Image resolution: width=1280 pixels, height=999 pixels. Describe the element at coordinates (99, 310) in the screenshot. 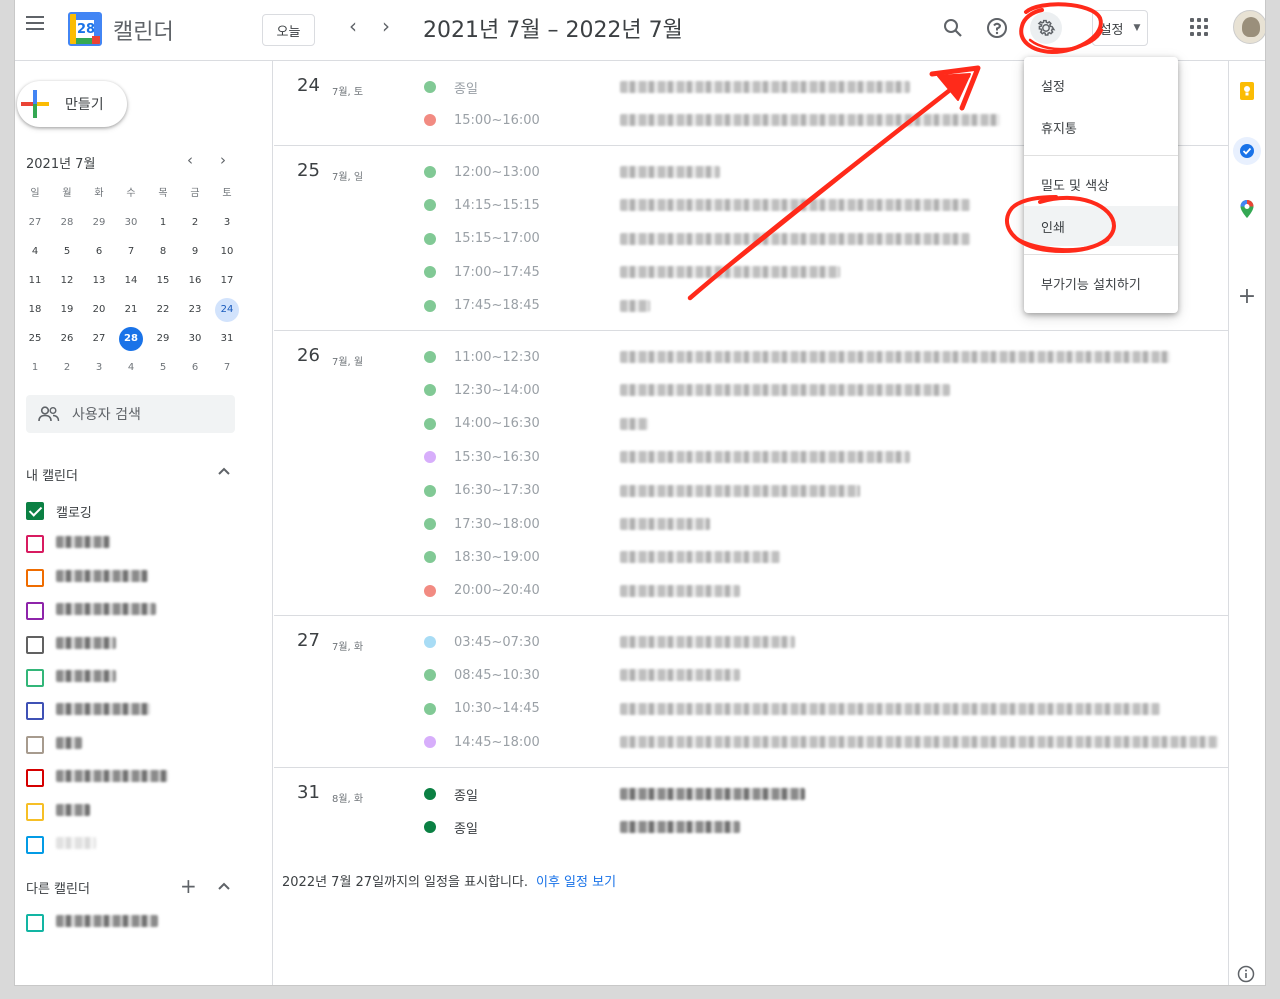

I see `mini-calendar-day: 20` at that location.